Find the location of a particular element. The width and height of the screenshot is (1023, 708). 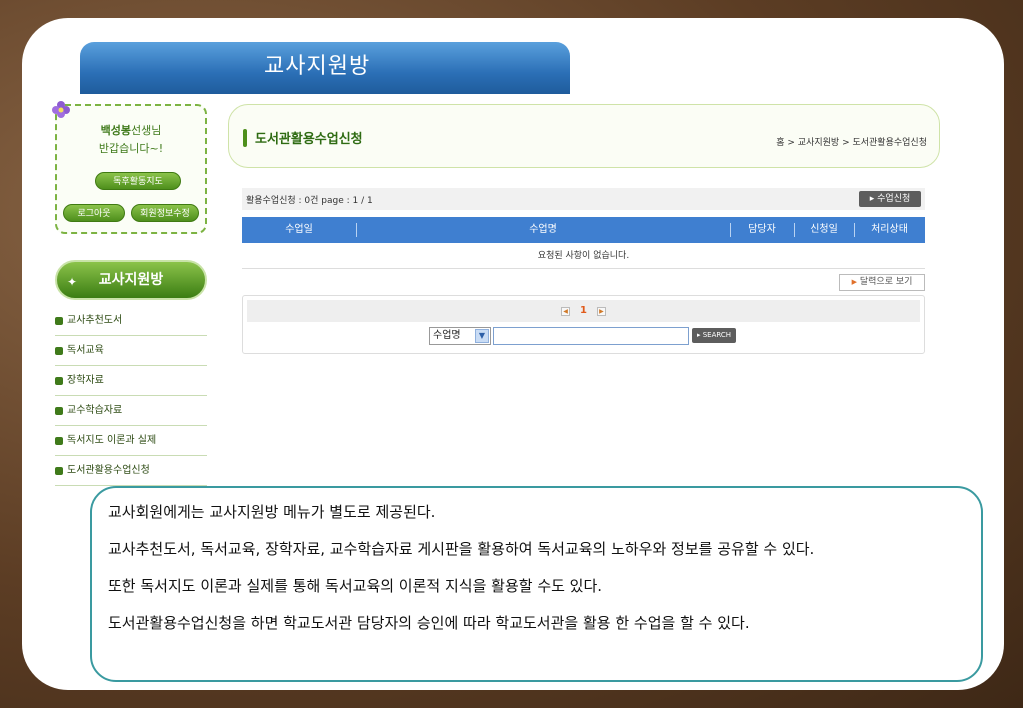

triangle-icon: ▶ is located at coordinates (854, 282).